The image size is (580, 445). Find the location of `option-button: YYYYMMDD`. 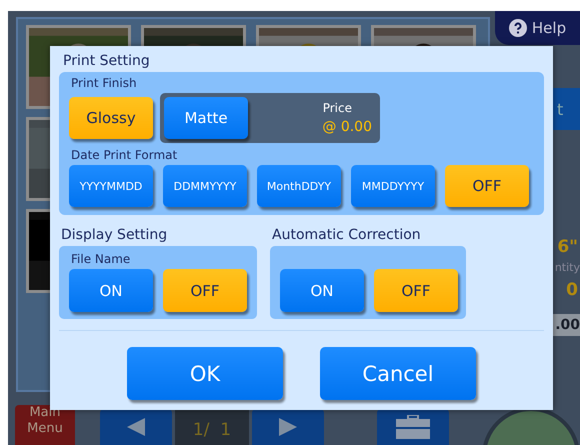

option-button: YYYYMMDD is located at coordinates (111, 186).